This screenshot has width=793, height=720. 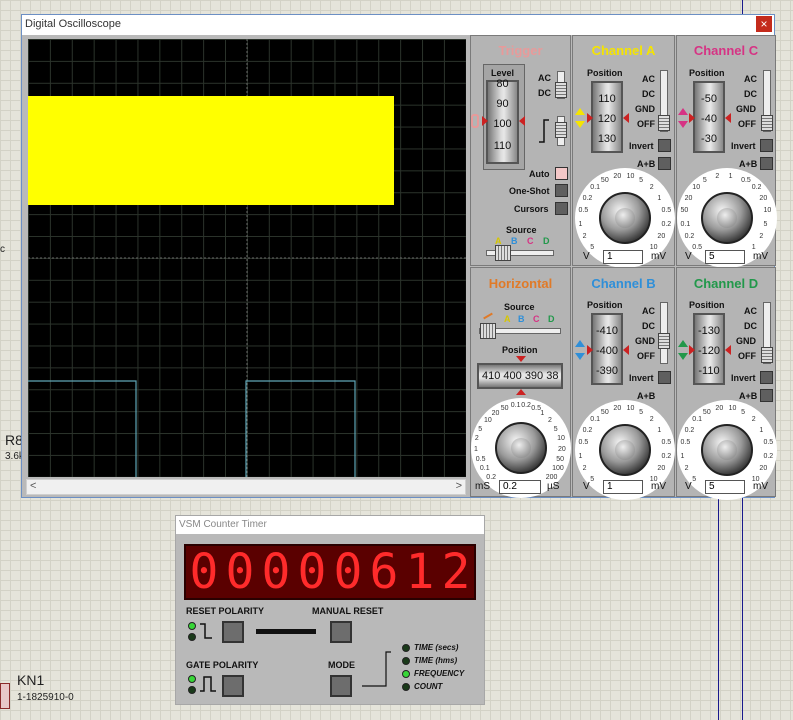 I want to click on channel-a-unit-right: mV, so click(x=658, y=256).